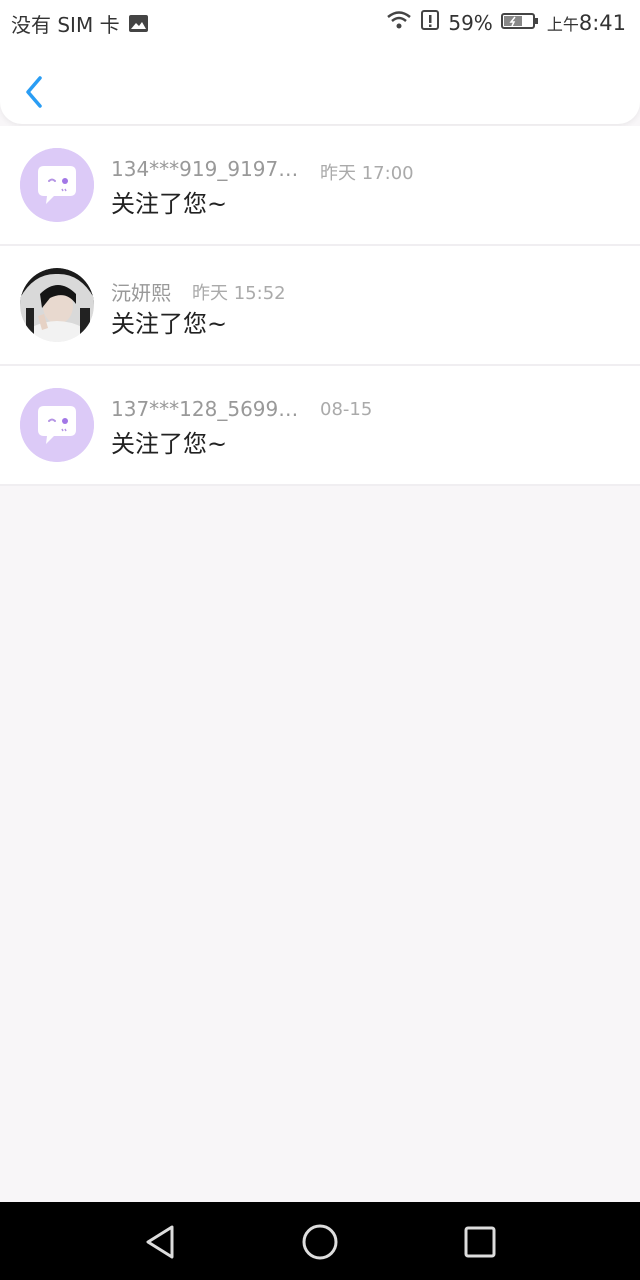 The height and width of the screenshot is (1280, 640). What do you see at coordinates (470, 22) in the screenshot?
I see `battery-percent: 59%` at bounding box center [470, 22].